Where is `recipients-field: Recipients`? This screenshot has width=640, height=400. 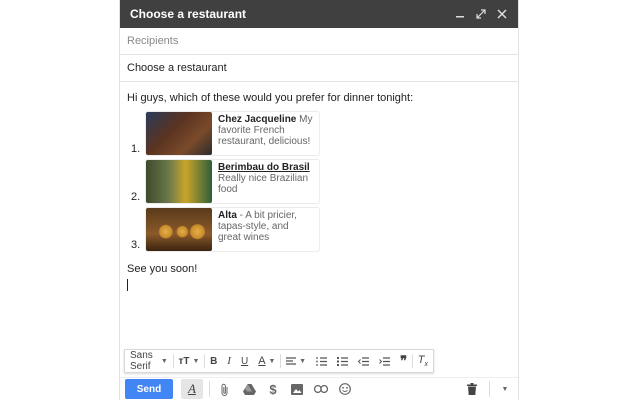 recipients-field: Recipients is located at coordinates (319, 41).